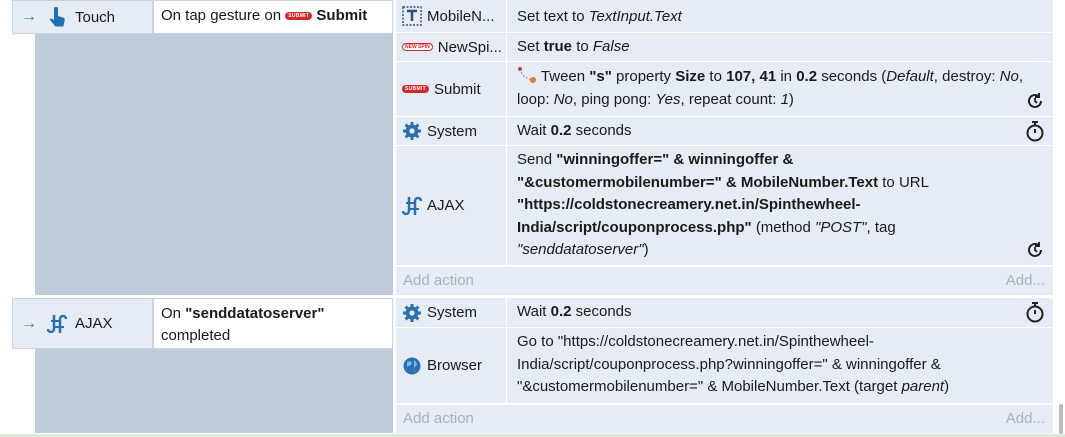 The height and width of the screenshot is (437, 1065). Describe the element at coordinates (635, 16) in the screenshot. I see `action-text-italic: TextInput.Text` at that location.